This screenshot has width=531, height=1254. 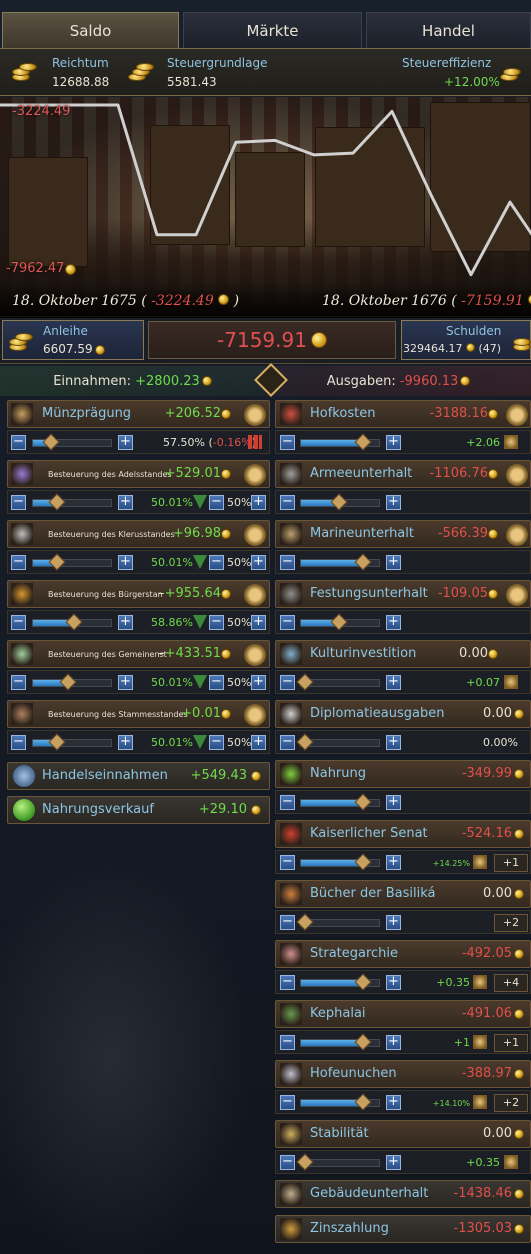 What do you see at coordinates (403, 1074) in the screenshot?
I see `expense-row-header: Hofeunuchen -388.97` at bounding box center [403, 1074].